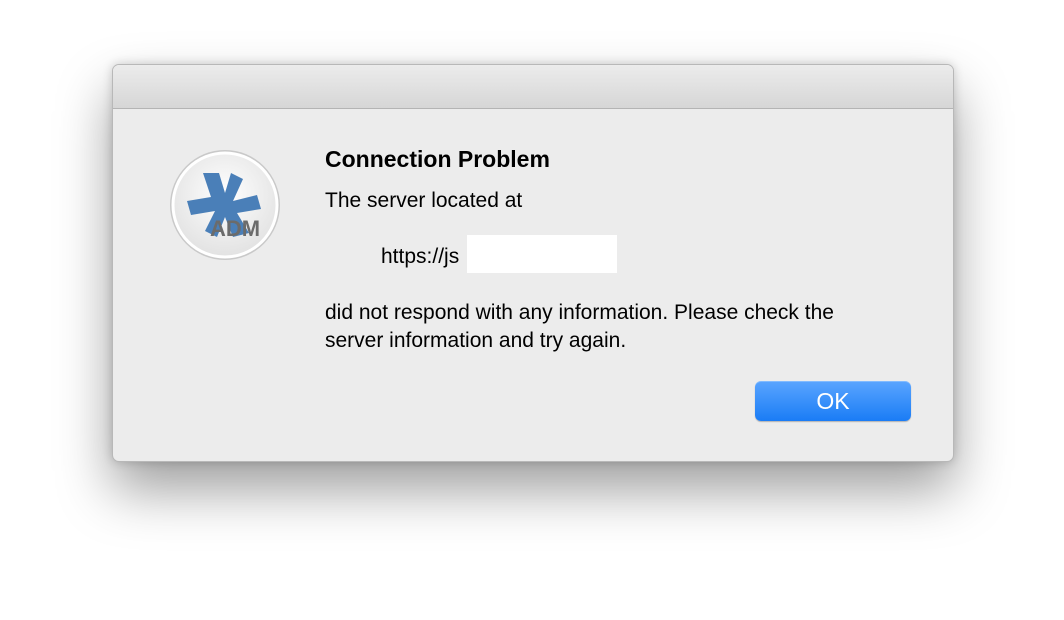 Image resolution: width=1064 pixels, height=620 pixels. Describe the element at coordinates (533, 87) in the screenshot. I see `dialog-titlebar` at that location.